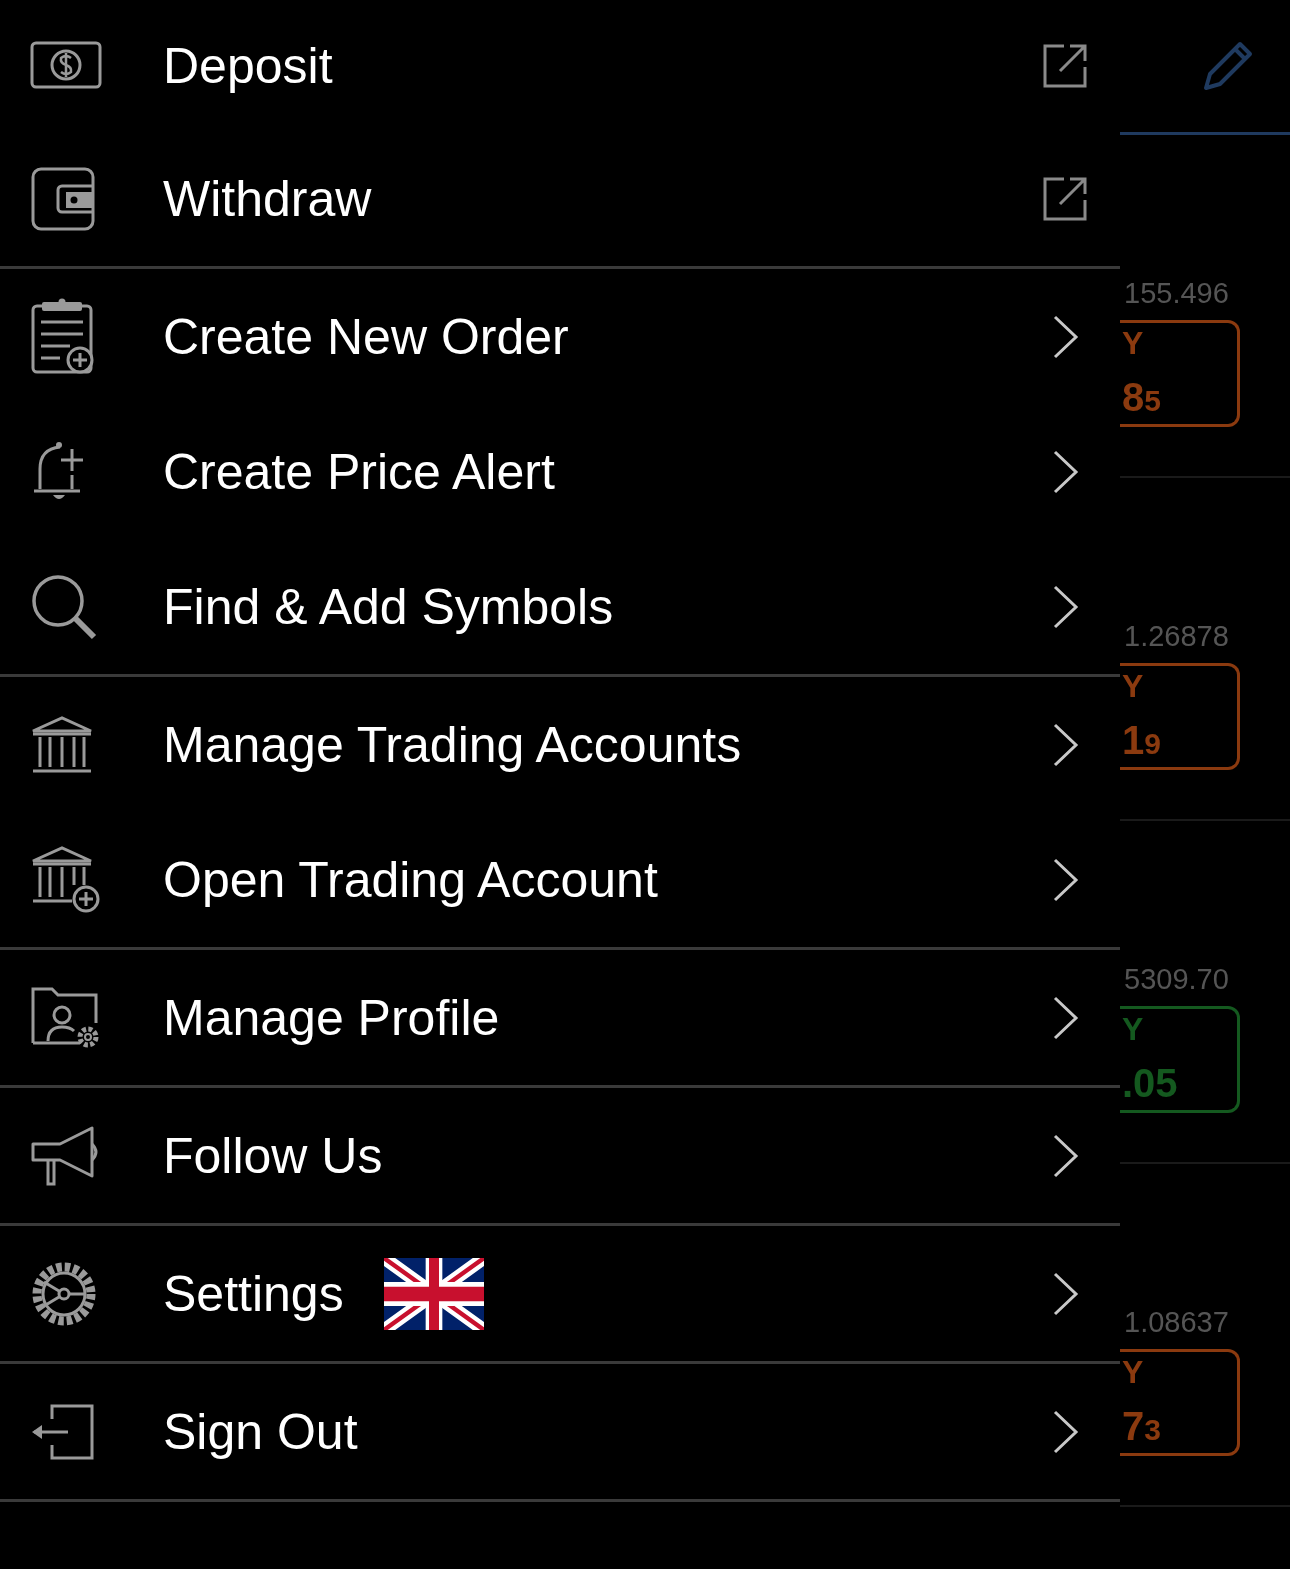 The height and width of the screenshot is (1569, 1290). What do you see at coordinates (64, 606) in the screenshot?
I see `search-icon` at bounding box center [64, 606].